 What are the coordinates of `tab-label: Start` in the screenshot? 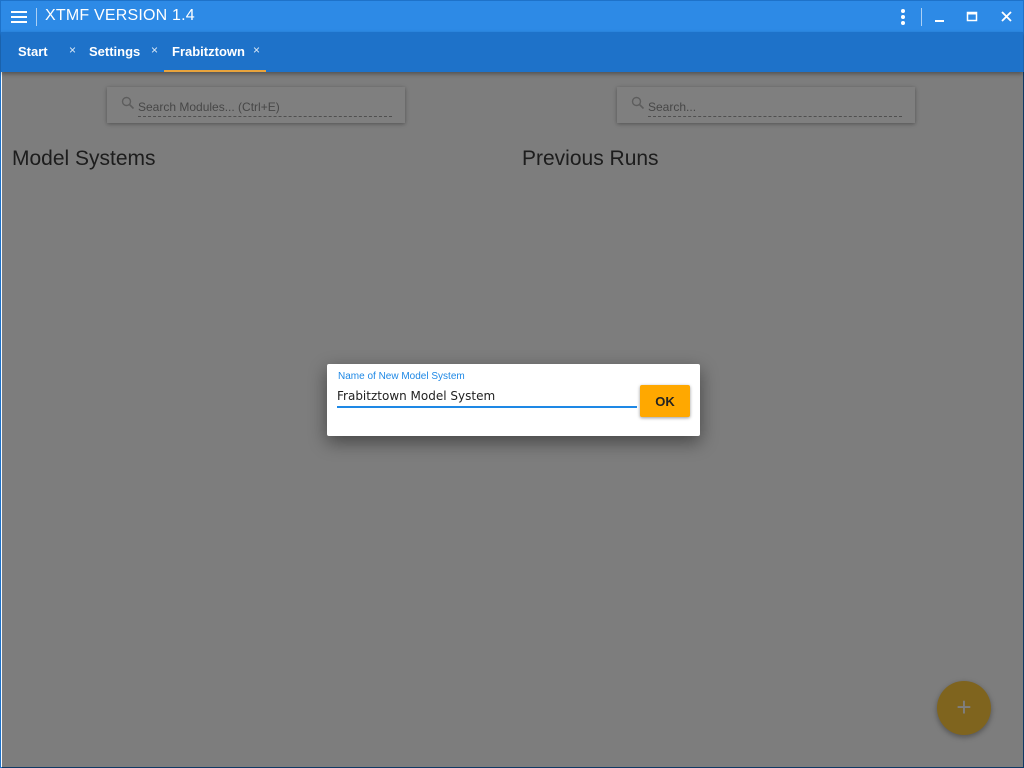 It's located at (33, 51).